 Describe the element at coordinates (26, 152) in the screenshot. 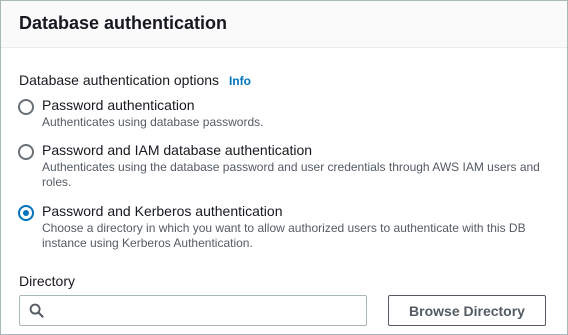

I see `radio-button-password-iam` at that location.